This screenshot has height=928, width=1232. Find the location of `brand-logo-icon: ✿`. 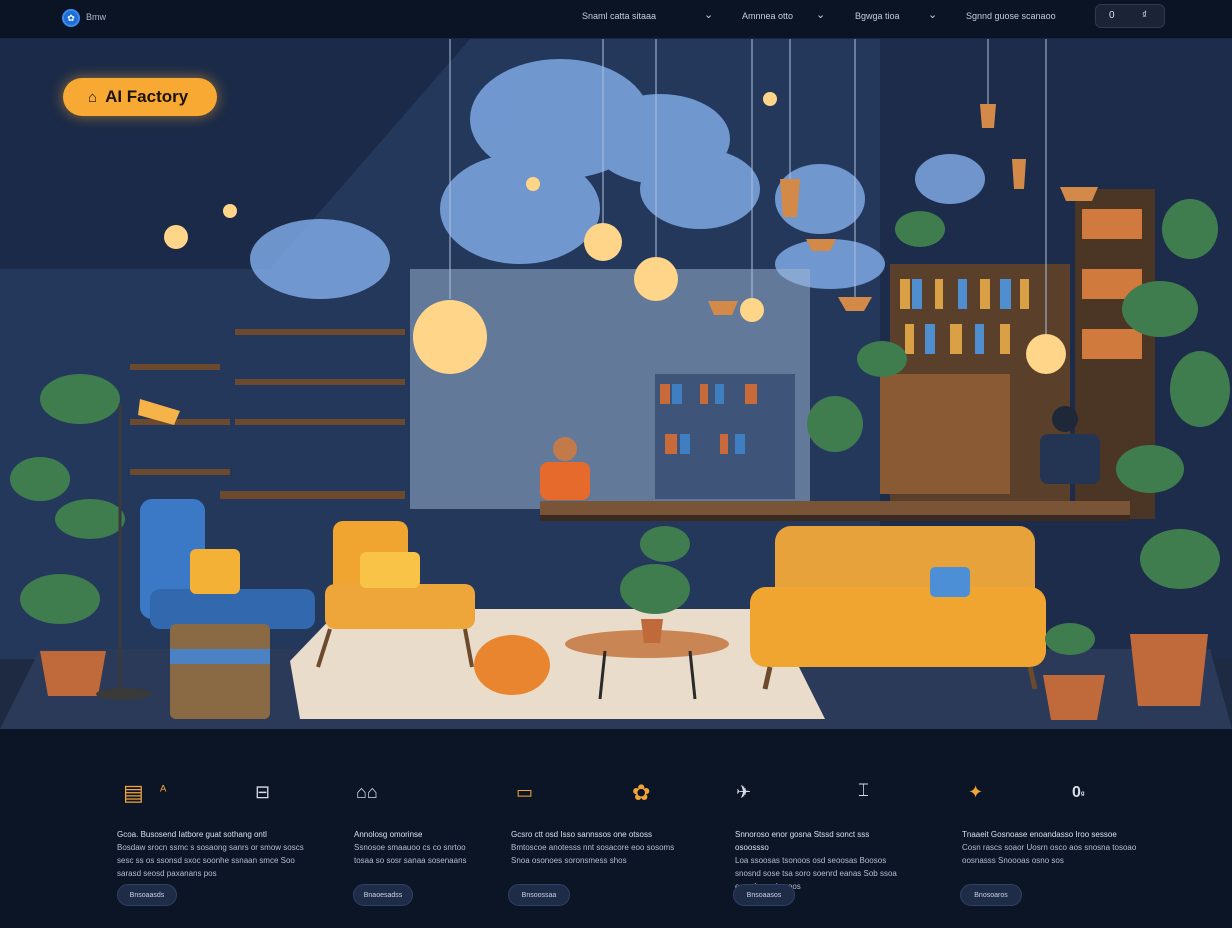

brand-logo-icon: ✿ is located at coordinates (71, 18).